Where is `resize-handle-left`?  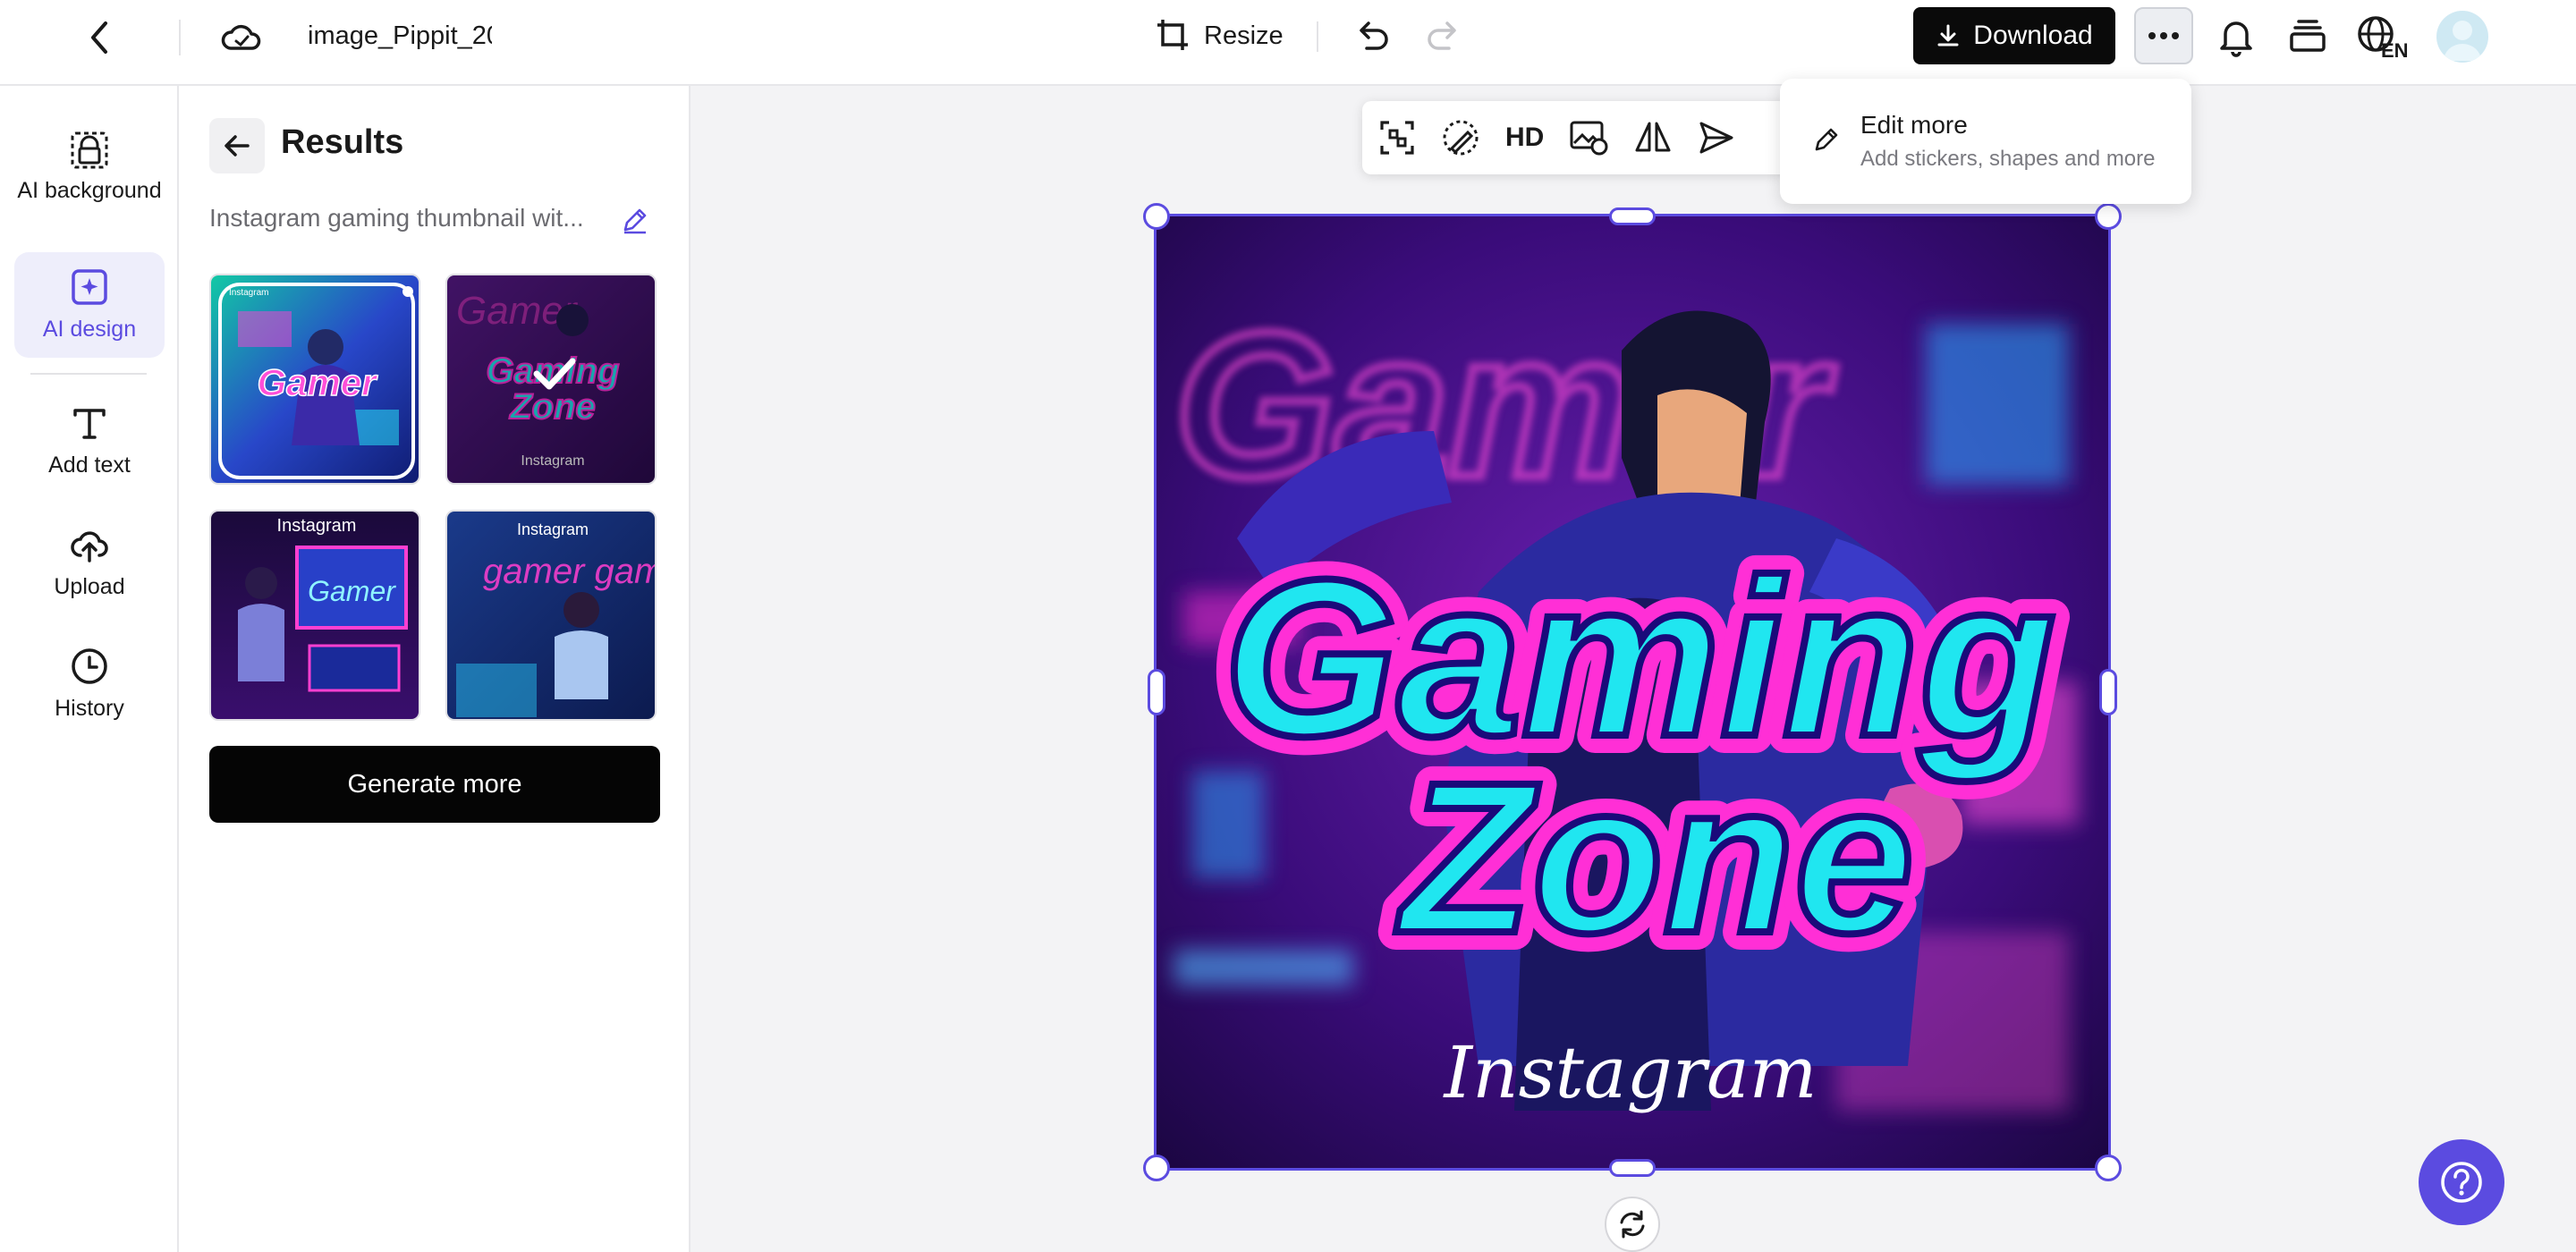
resize-handle-left is located at coordinates (1156, 692).